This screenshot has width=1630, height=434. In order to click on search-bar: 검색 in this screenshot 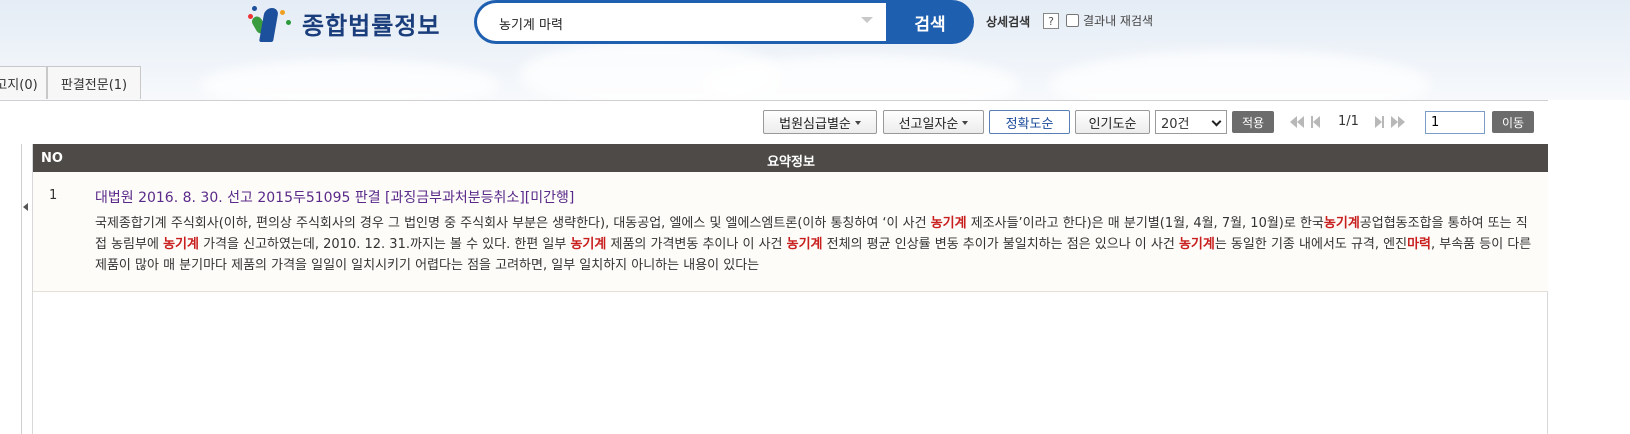, I will do `click(724, 22)`.